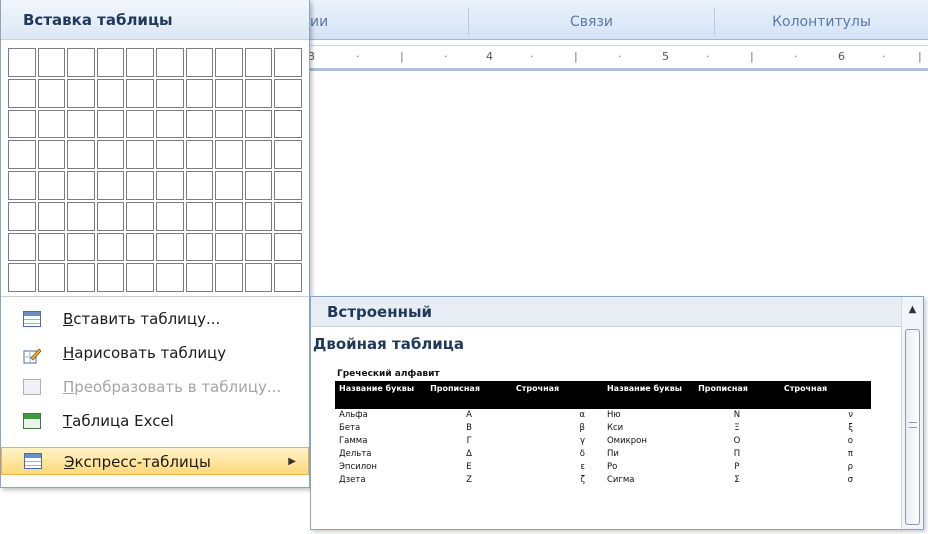  Describe the element at coordinates (752, 56) in the screenshot. I see `ruler-tick: |` at that location.